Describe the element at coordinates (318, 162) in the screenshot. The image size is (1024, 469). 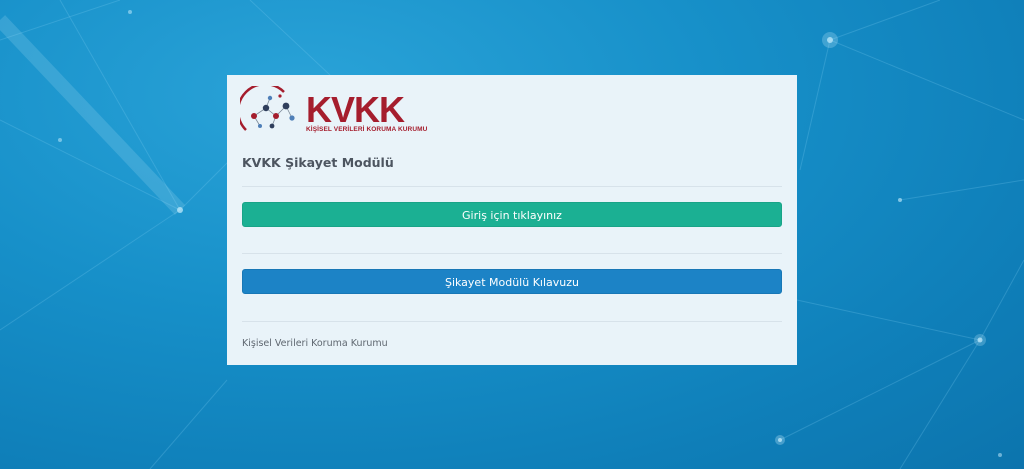
I see `page-title: KVKK Şikayet Modülü` at that location.